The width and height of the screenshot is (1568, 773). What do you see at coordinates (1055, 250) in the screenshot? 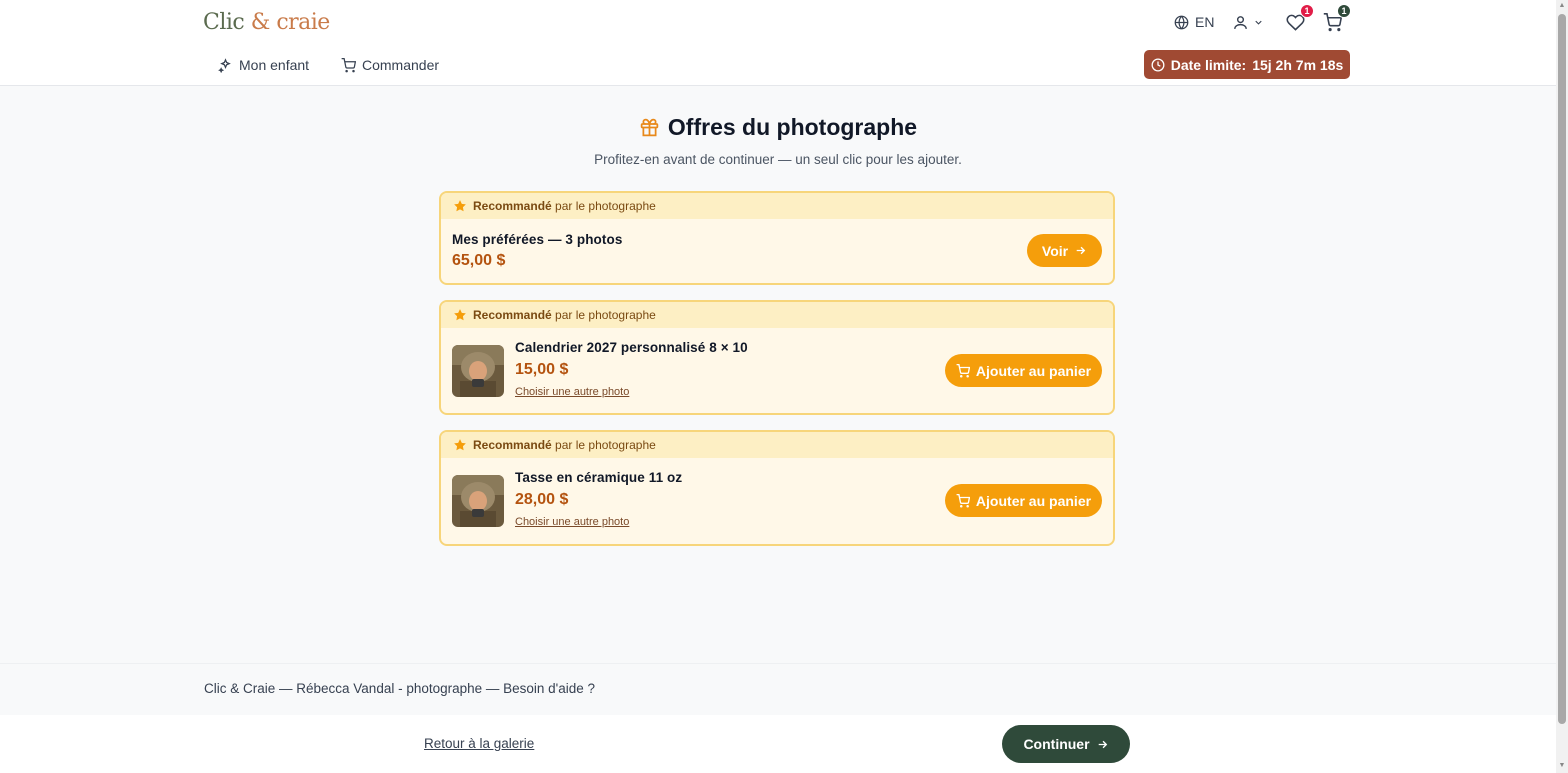
I see `view-offer-label: Voir` at bounding box center [1055, 250].